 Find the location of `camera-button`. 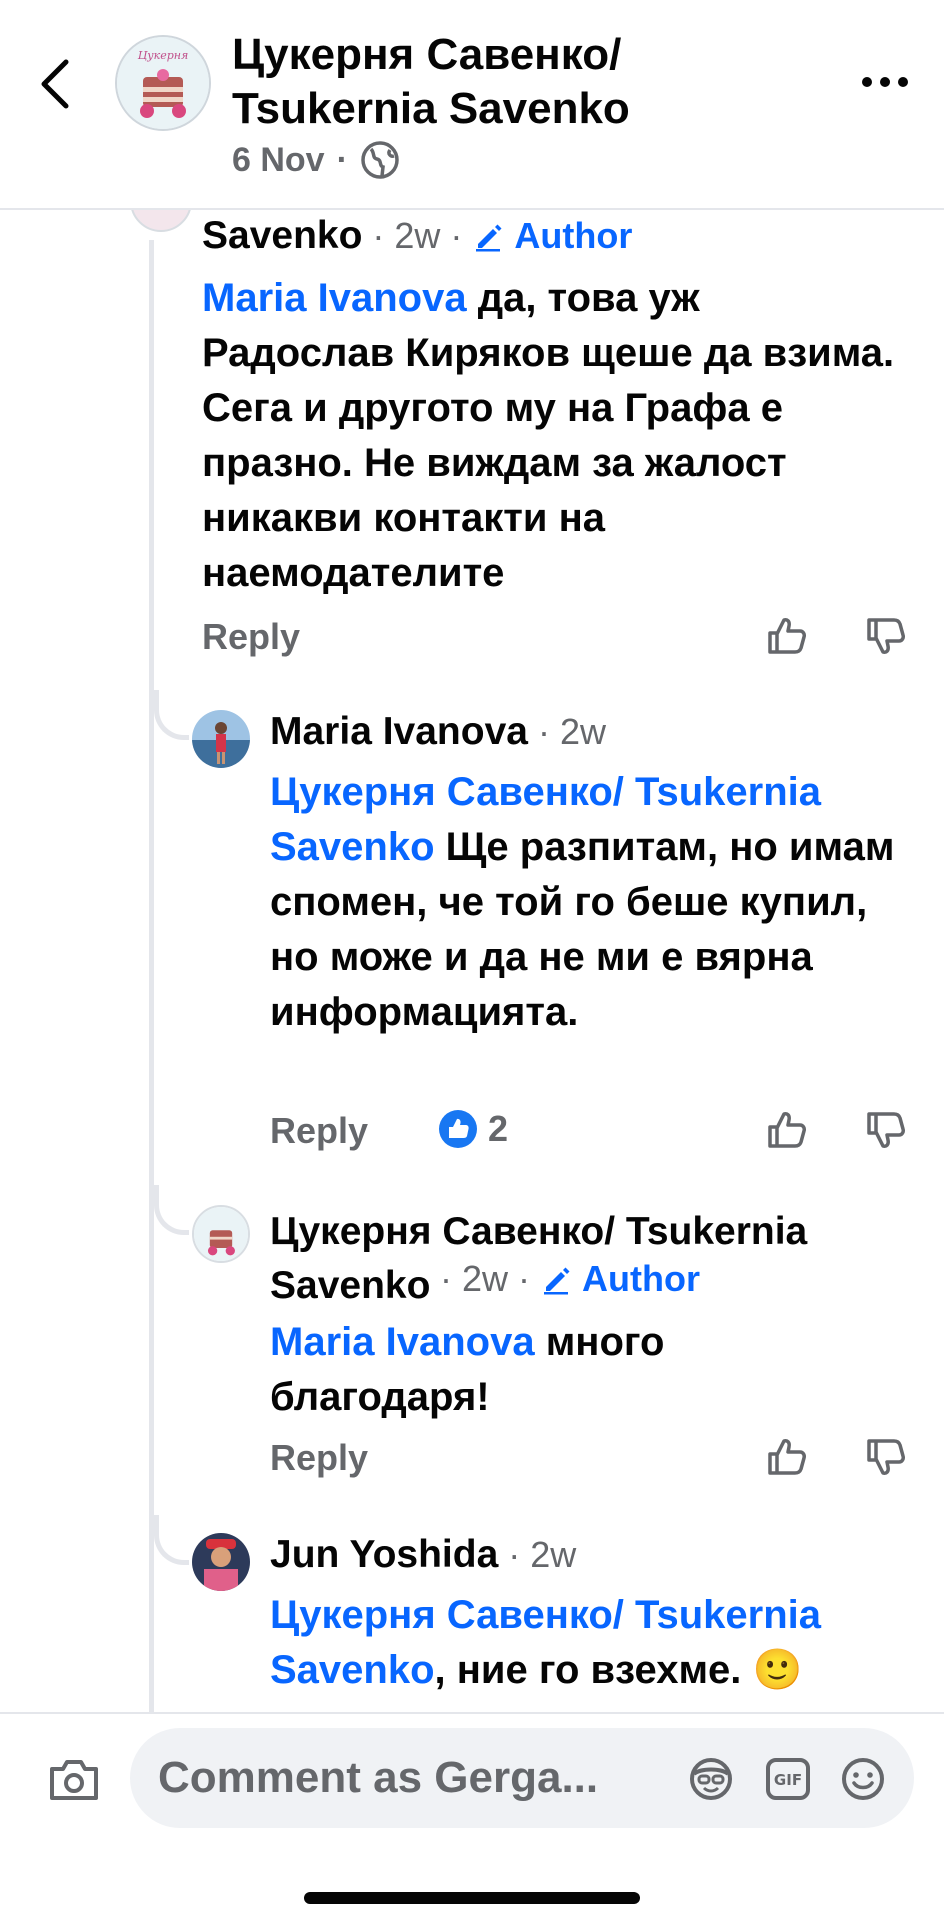

camera-button is located at coordinates (74, 1780).